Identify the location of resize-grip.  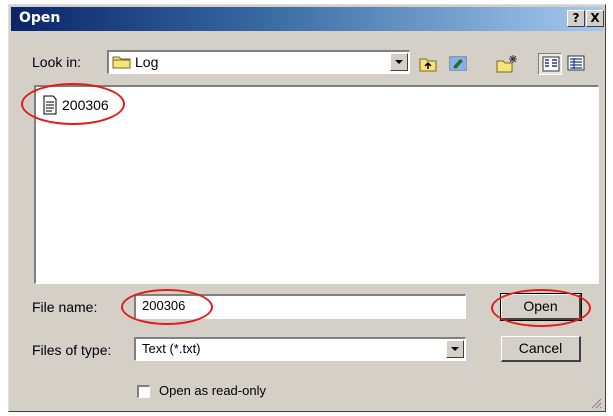
(596, 402).